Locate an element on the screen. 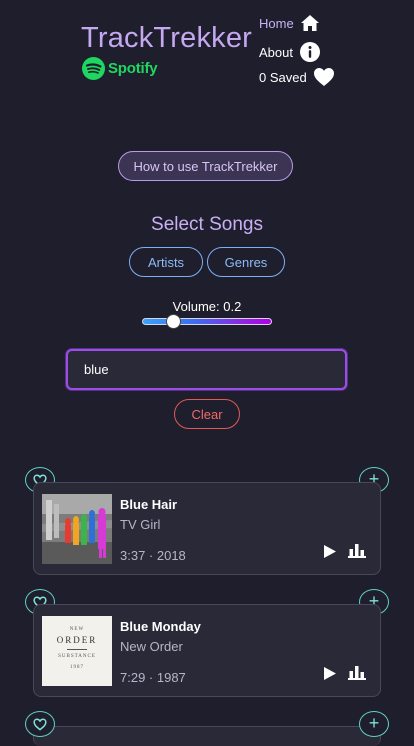  song-card: Blue Hair TV Girl 3:37 · 2018 is located at coordinates (207, 528).